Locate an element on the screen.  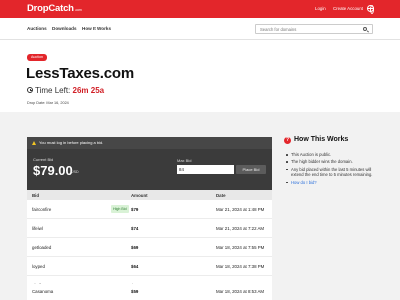
login-warning: You must log in before placing a bid. is located at coordinates (149, 143).